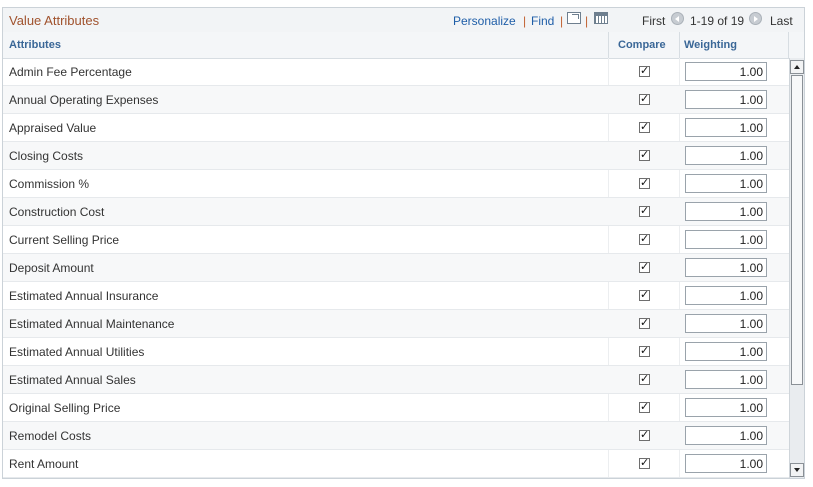  I want to click on table-row: Estimated Annual Utilities ✓ 1.00, so click(396, 352).